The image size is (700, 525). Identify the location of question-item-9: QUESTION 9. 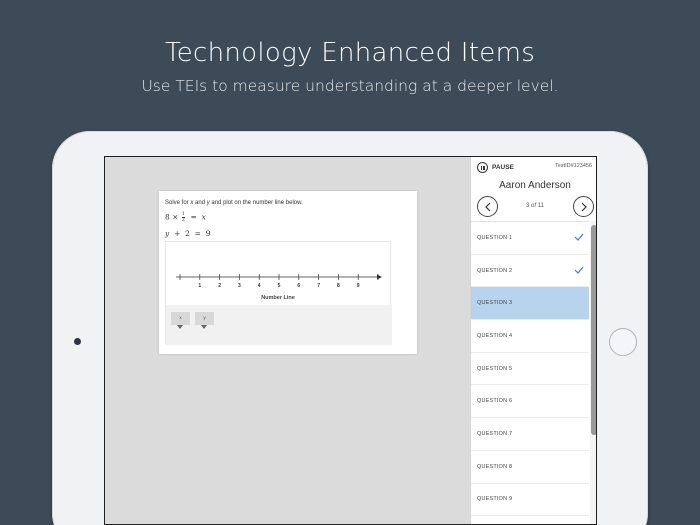
(530, 500).